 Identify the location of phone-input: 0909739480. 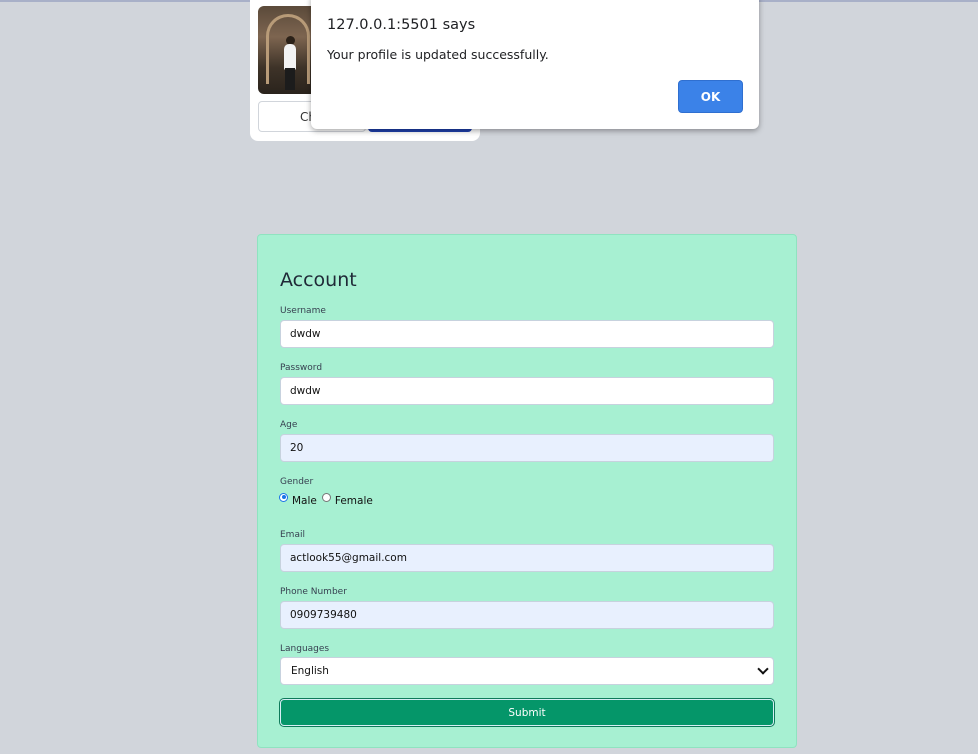
(527, 615).